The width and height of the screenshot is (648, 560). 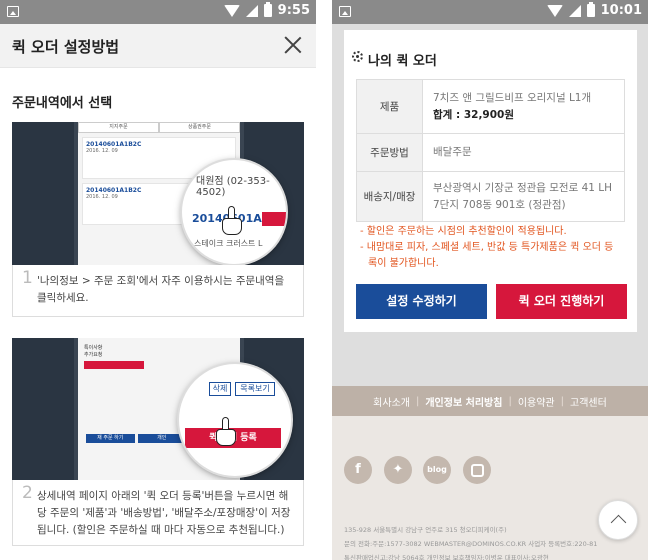 I want to click on magnifier-badge, so click(x=274, y=219).